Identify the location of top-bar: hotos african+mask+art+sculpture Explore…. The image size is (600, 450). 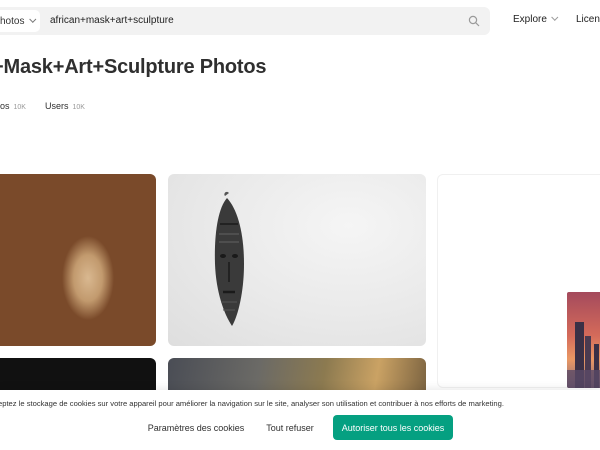
(300, 21).